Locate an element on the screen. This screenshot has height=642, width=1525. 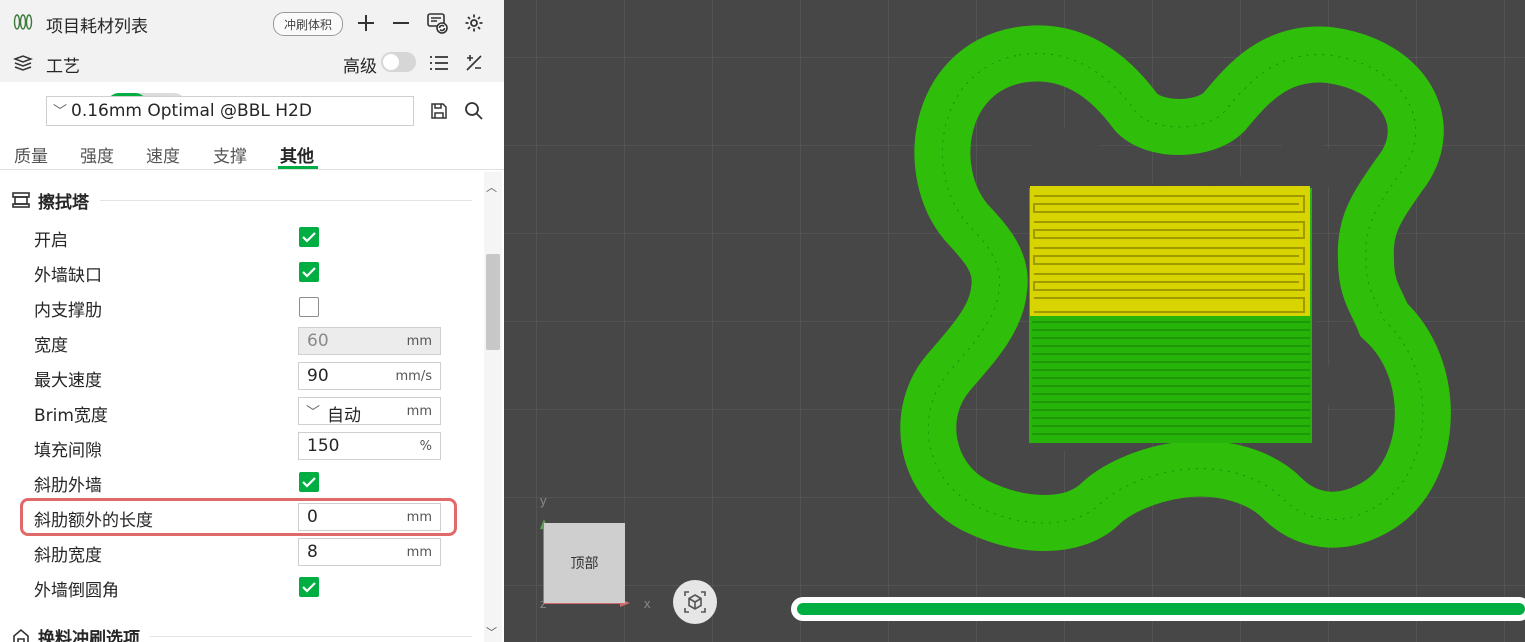
gear-icon is located at coordinates (474, 23).